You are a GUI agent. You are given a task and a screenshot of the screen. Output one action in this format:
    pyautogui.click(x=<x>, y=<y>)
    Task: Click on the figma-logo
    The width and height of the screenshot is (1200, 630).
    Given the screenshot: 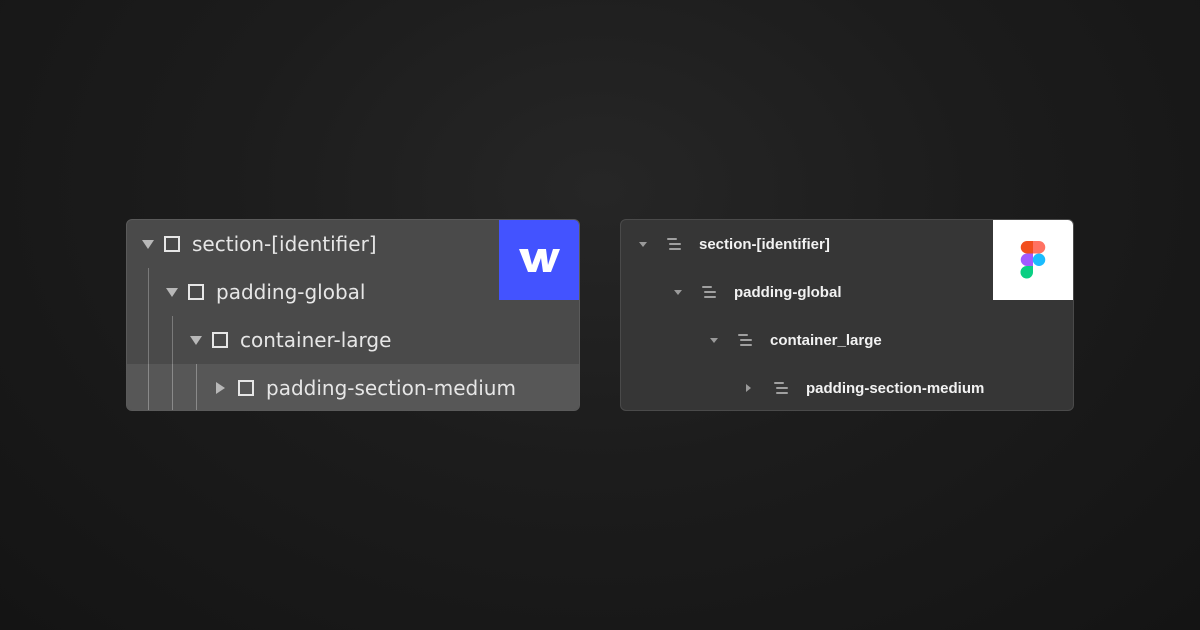 What is the action you would take?
    pyautogui.click(x=1033, y=260)
    